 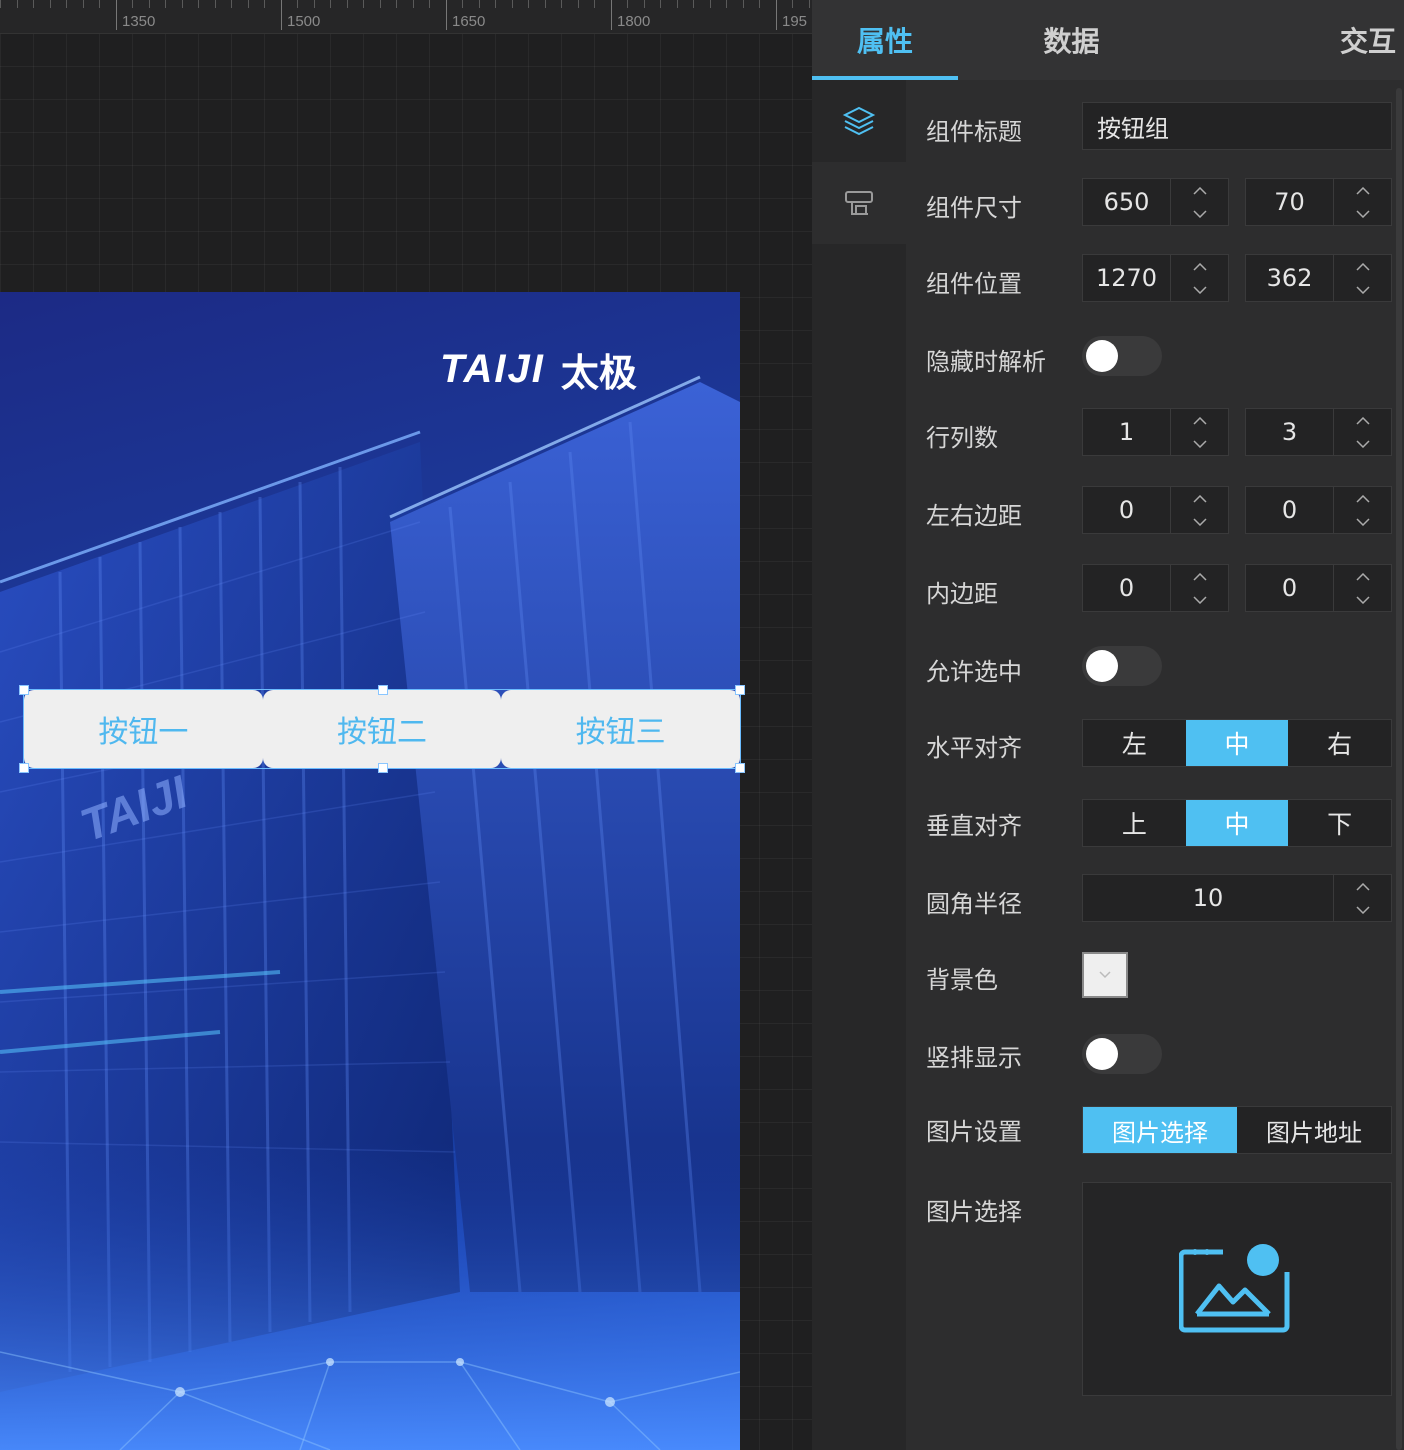 What do you see at coordinates (962, 594) in the screenshot?
I see `padding-label: 内边距` at bounding box center [962, 594].